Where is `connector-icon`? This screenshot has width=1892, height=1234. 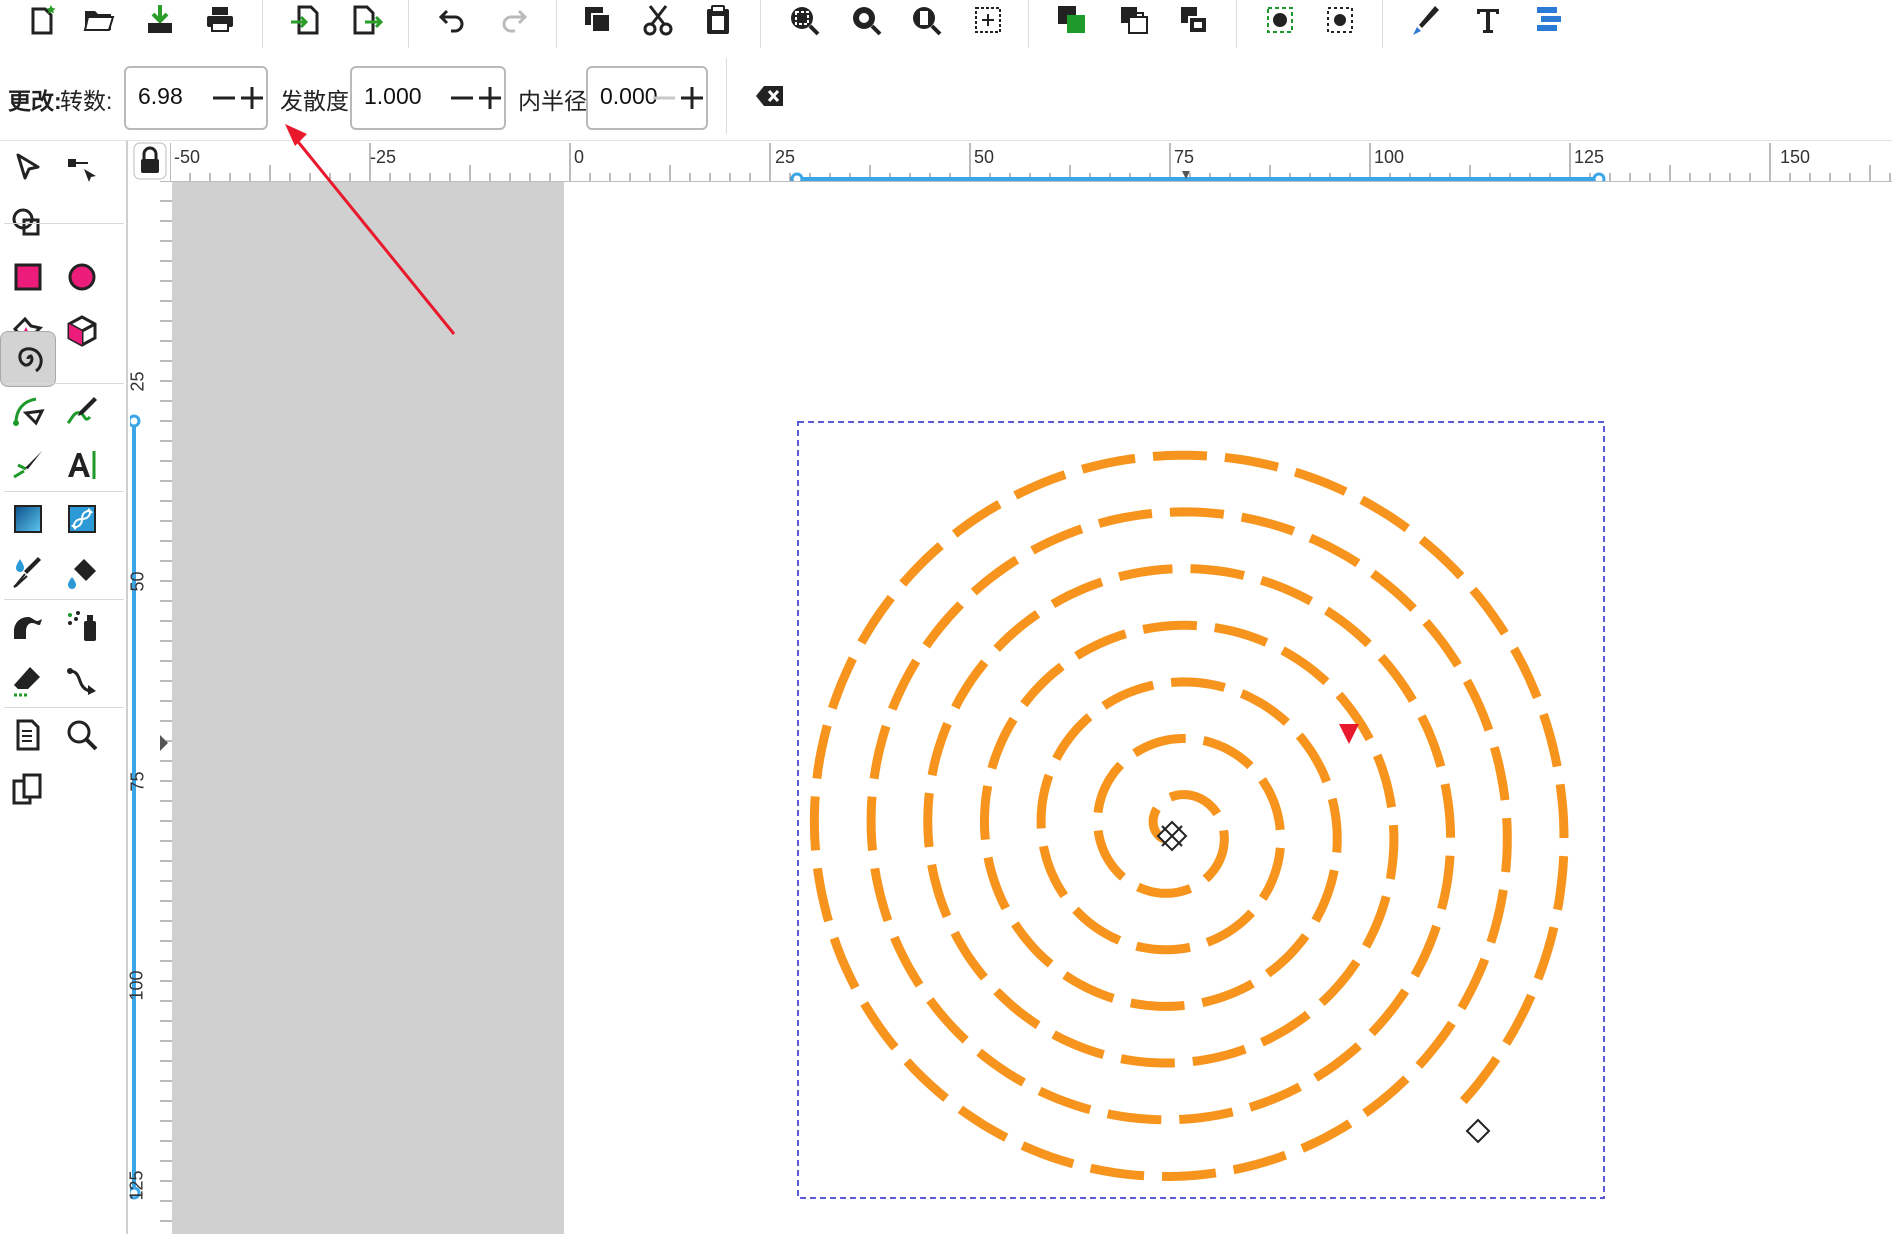 connector-icon is located at coordinates (81, 681).